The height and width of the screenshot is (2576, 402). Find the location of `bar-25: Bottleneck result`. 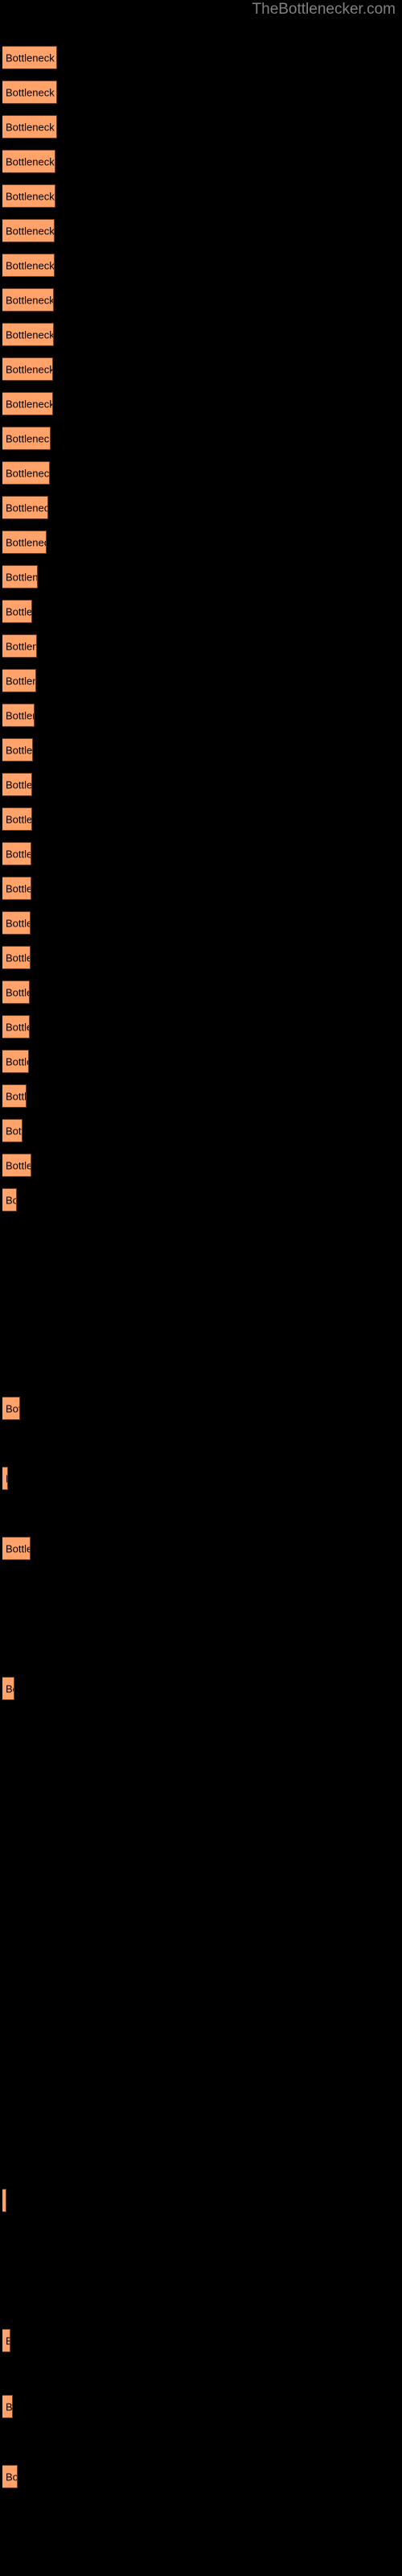

bar-25: Bottleneck result is located at coordinates (16, 888).